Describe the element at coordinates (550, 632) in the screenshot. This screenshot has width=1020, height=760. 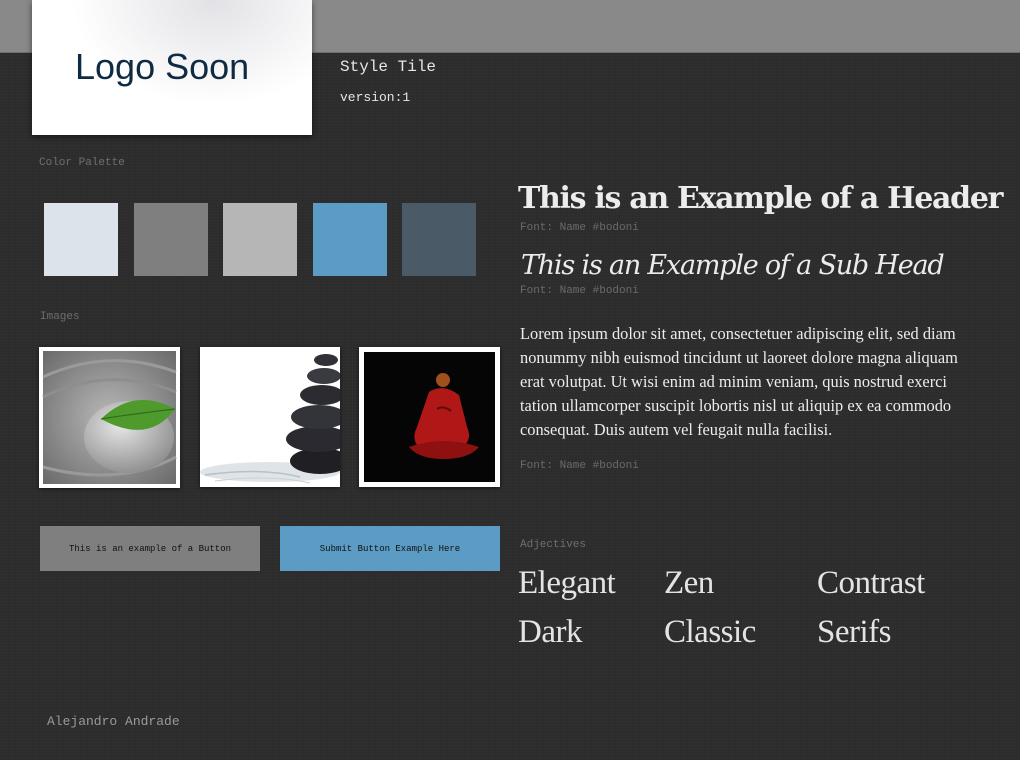
I see `adjective-word: Dark` at that location.